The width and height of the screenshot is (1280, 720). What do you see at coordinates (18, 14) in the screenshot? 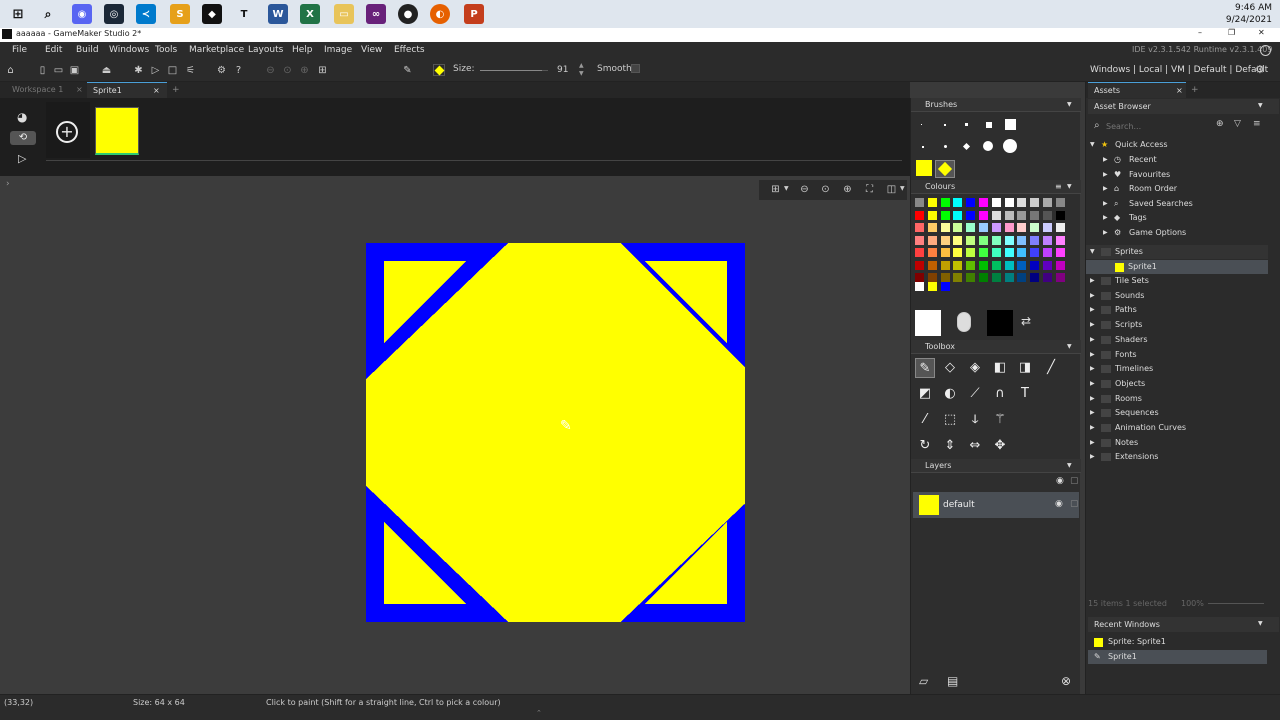
I see `windows-start-icon: ⊞` at bounding box center [18, 14].